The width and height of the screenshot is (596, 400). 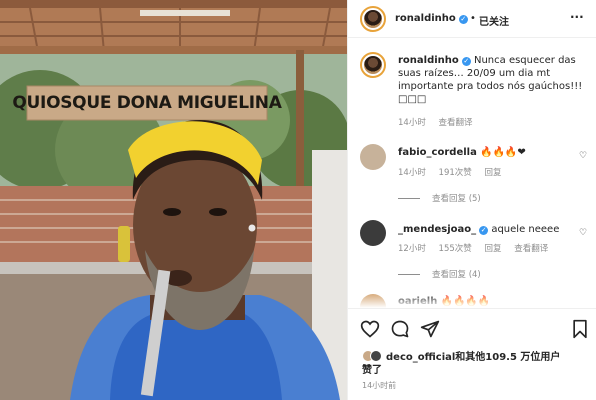 I want to click on comment-likes: 155次赞, so click(x=455, y=249).